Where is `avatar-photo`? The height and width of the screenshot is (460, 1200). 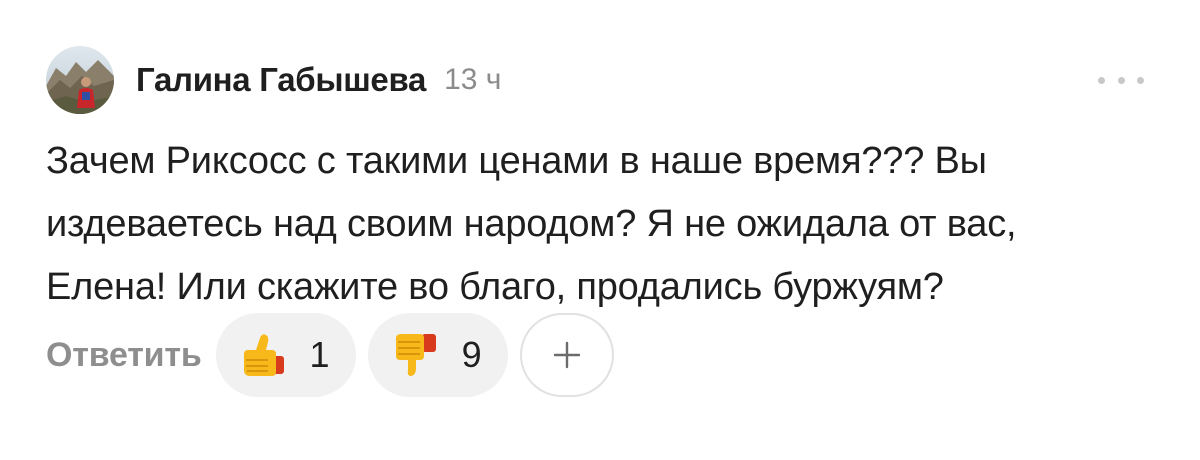 avatar-photo is located at coordinates (80, 80).